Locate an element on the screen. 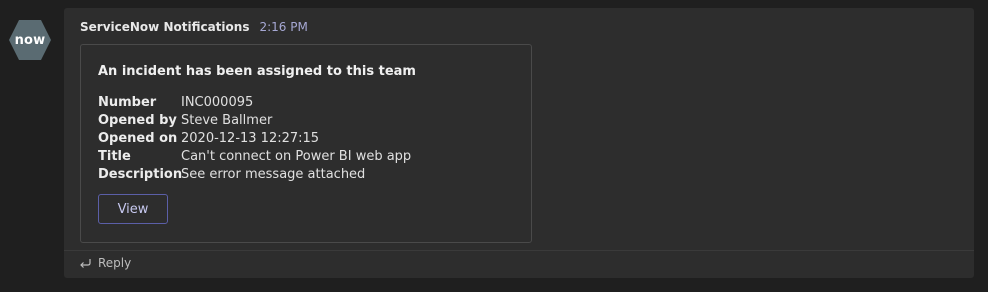 The width and height of the screenshot is (988, 292). servicenow-avatar: now is located at coordinates (30, 40).